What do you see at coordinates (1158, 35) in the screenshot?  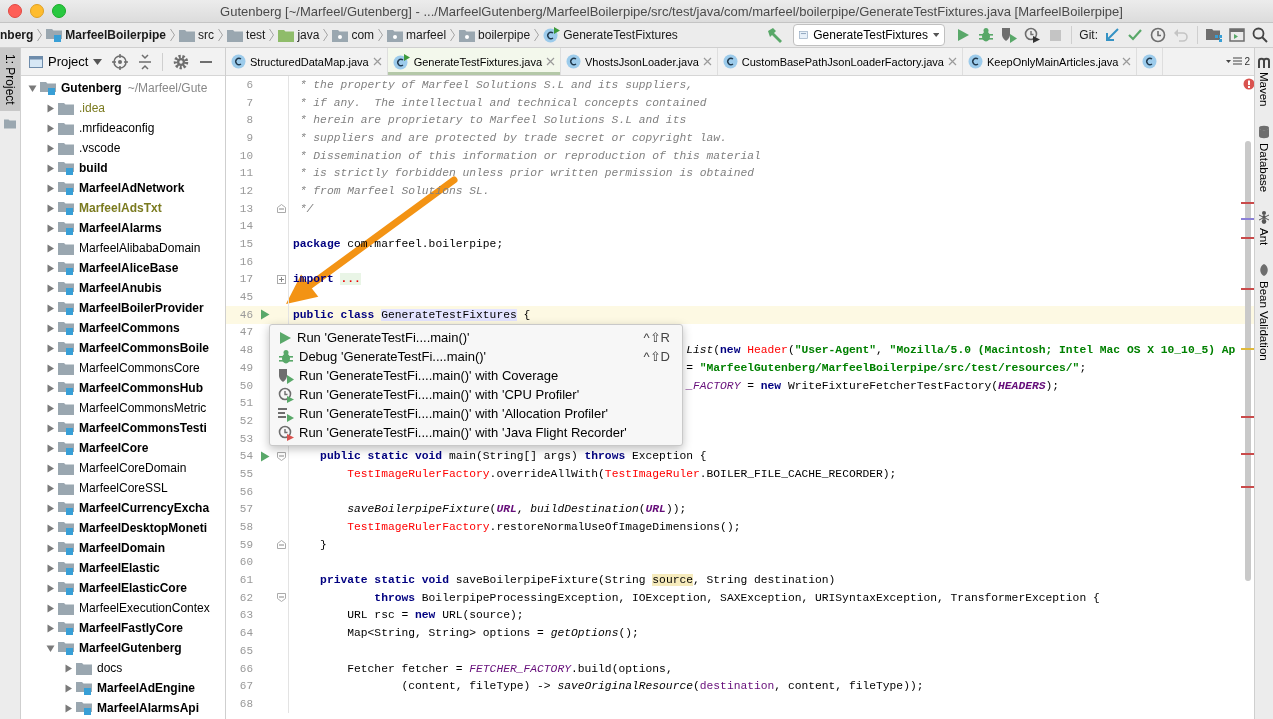 I see `clock-icon` at bounding box center [1158, 35].